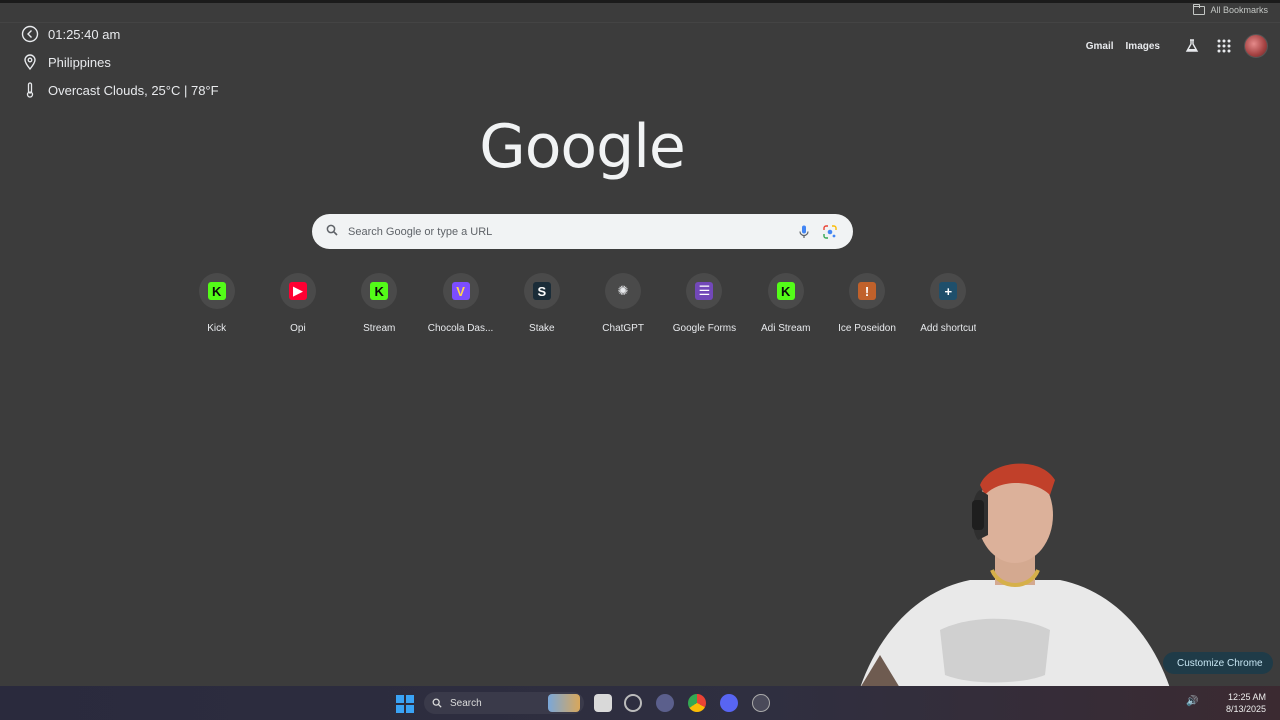  What do you see at coordinates (640, 1) in the screenshot?
I see `top-window-edge` at bounding box center [640, 1].